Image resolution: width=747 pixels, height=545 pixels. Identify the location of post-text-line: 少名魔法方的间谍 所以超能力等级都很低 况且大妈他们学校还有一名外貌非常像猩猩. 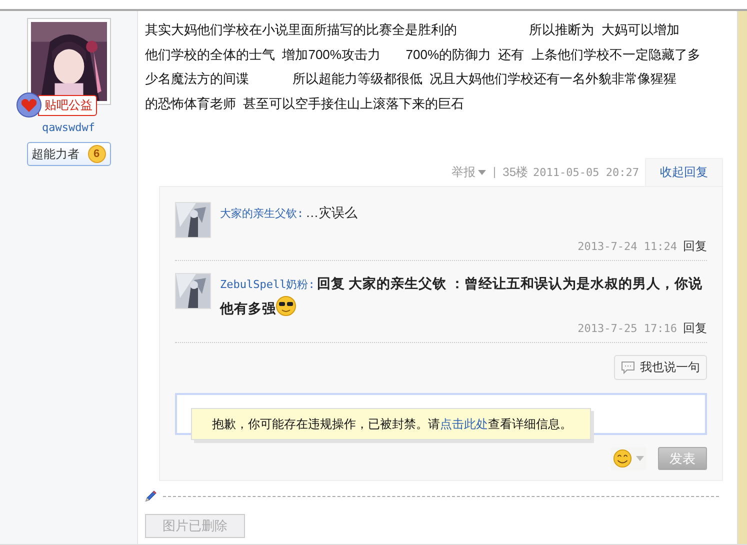
(411, 79).